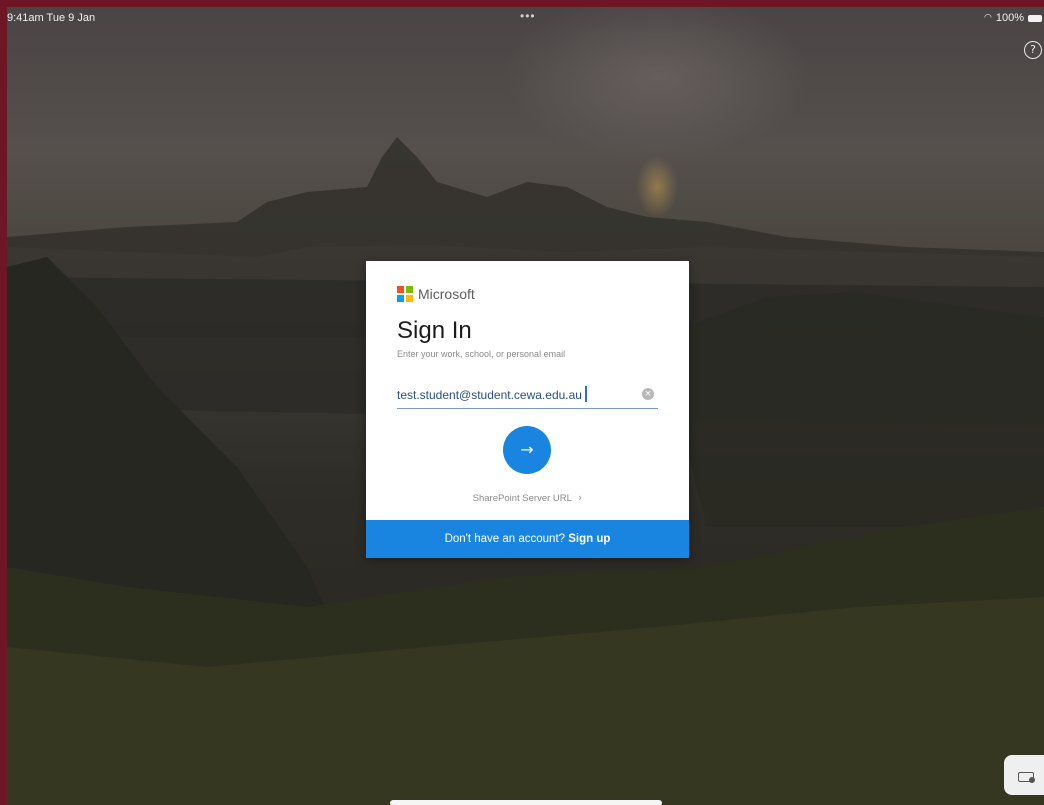 This screenshot has width=1044, height=805. Describe the element at coordinates (522, 498) in the screenshot. I see `sharepoint-link-label: SharePoint Server URL` at that location.